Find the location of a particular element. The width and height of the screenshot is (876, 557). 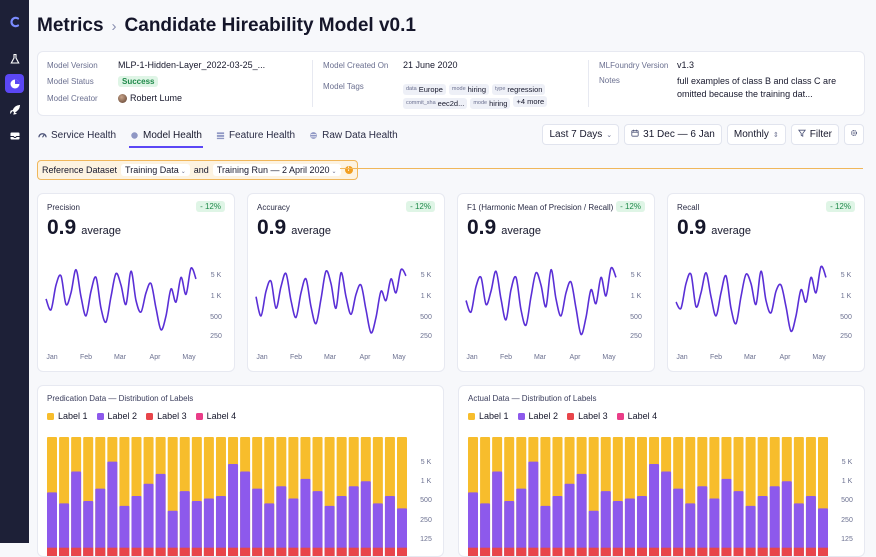

y-tick-label: 500 is located at coordinates (426, 500).